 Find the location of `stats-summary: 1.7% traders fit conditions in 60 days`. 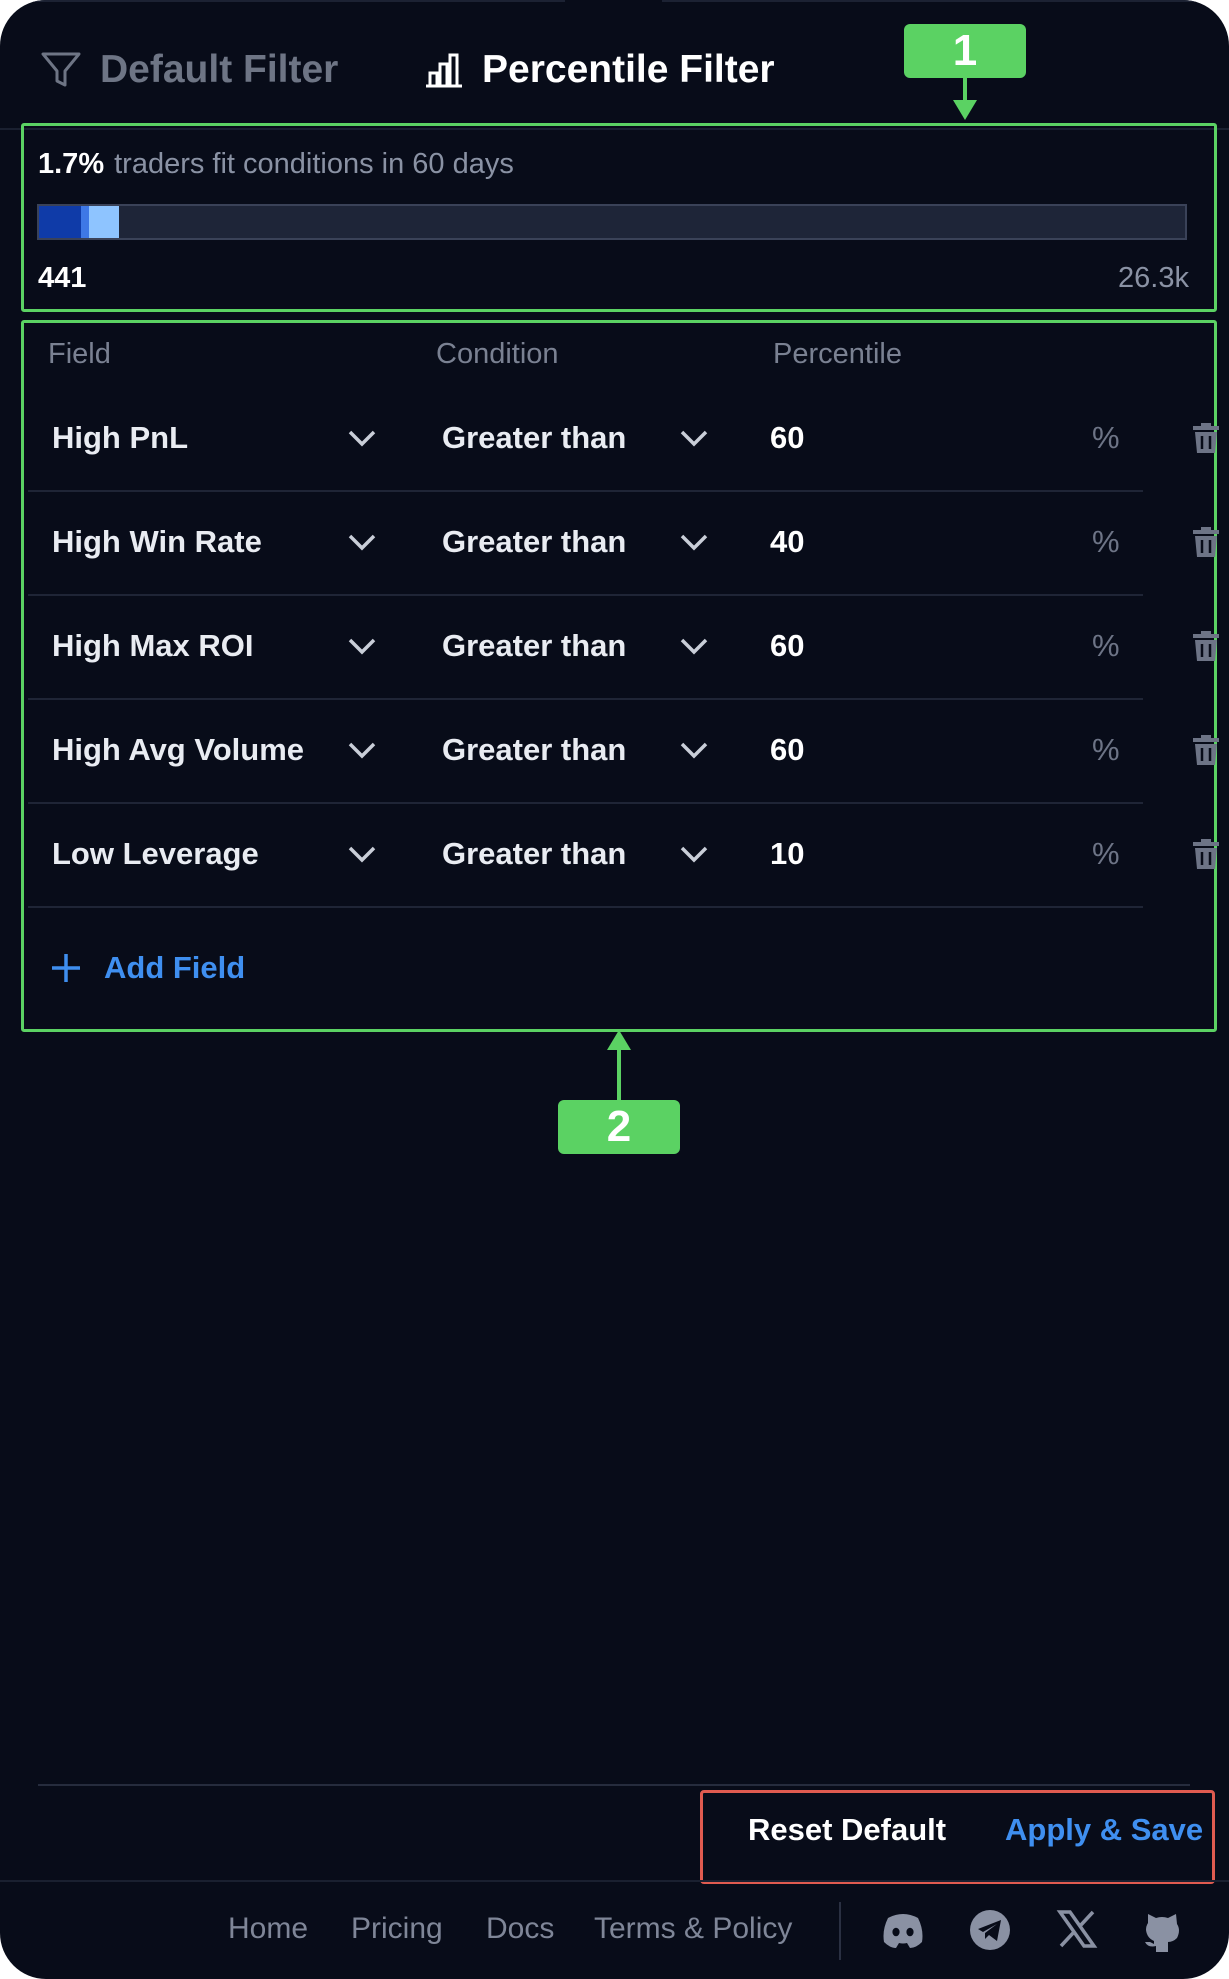

stats-summary: 1.7% traders fit conditions in 60 days is located at coordinates (276, 164).